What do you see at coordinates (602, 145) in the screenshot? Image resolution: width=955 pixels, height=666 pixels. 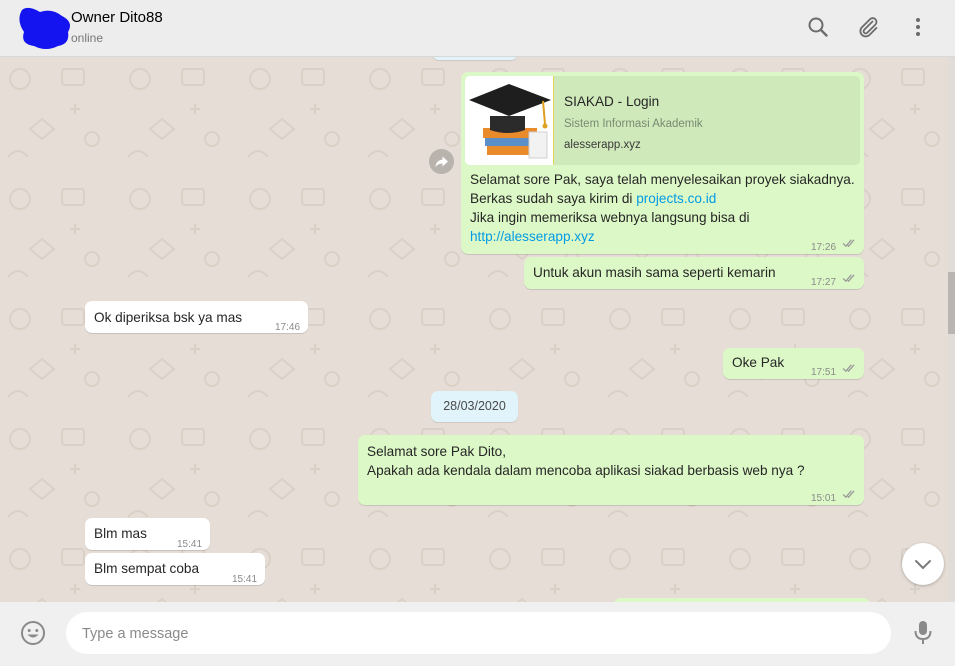 I see `preview-domain: alesserapp.xyz` at bounding box center [602, 145].